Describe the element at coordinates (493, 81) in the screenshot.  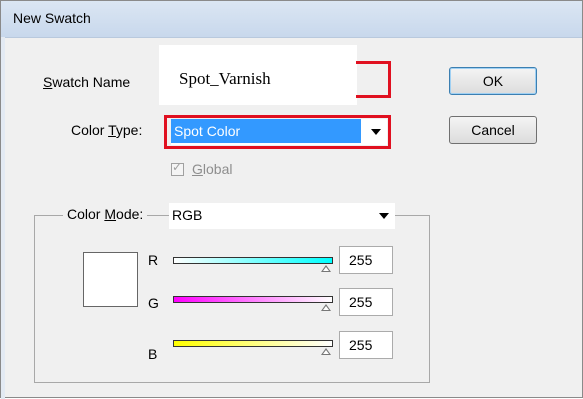
I see `ok-button: OK` at that location.